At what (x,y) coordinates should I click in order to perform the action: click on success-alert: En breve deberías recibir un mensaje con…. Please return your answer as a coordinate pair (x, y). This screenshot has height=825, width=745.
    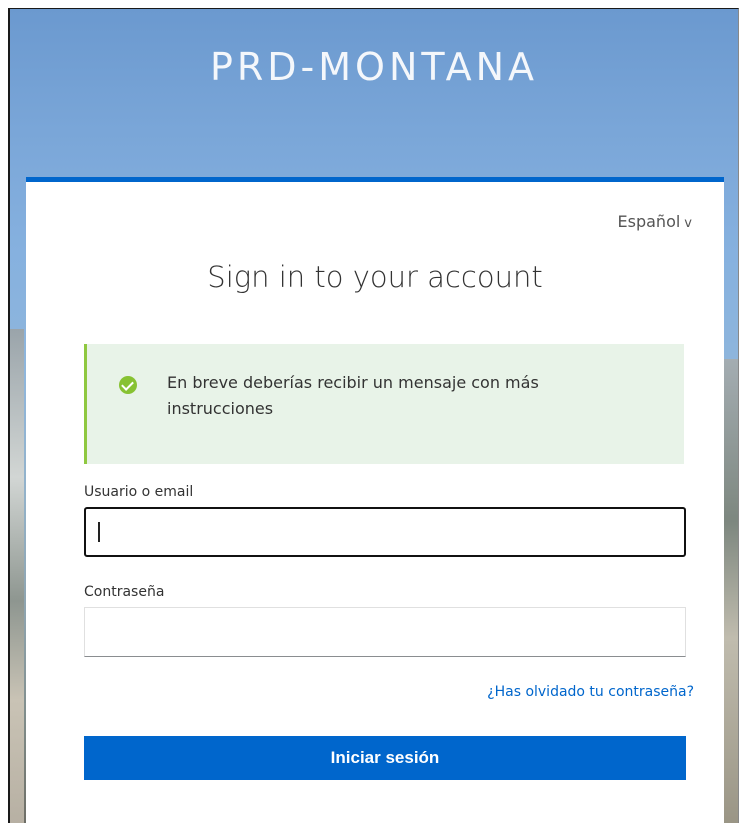
    Looking at the image, I should click on (384, 404).